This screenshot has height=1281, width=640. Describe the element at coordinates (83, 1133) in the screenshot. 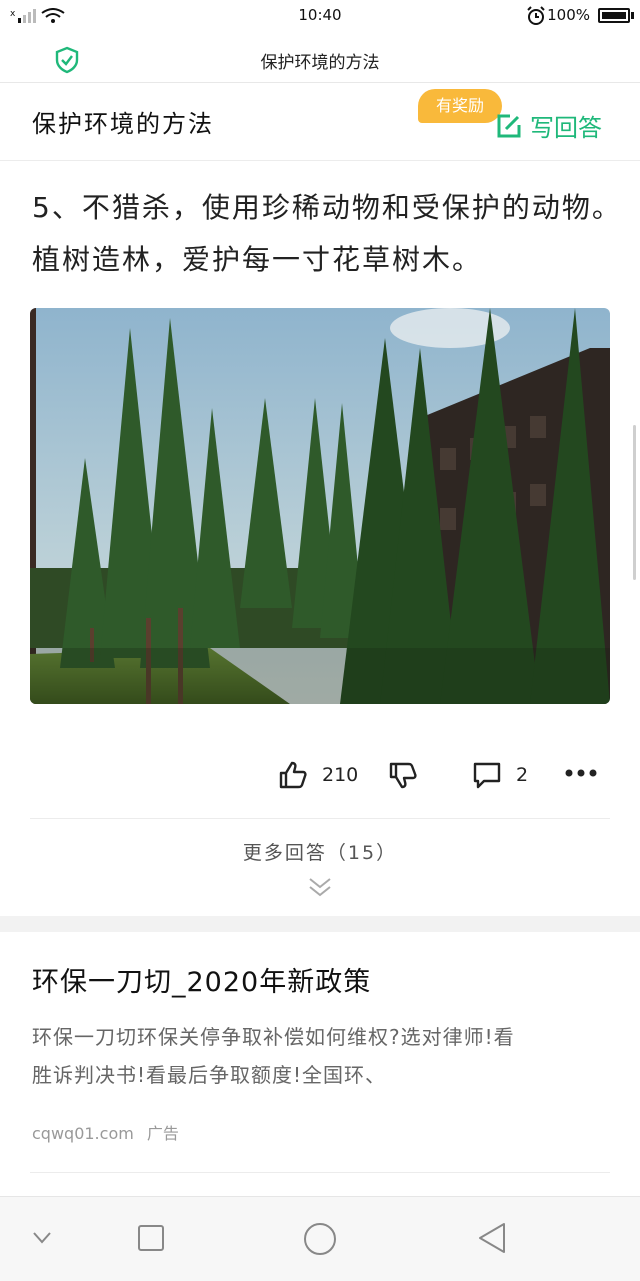

I see `ad-source: cqwq01.com` at that location.